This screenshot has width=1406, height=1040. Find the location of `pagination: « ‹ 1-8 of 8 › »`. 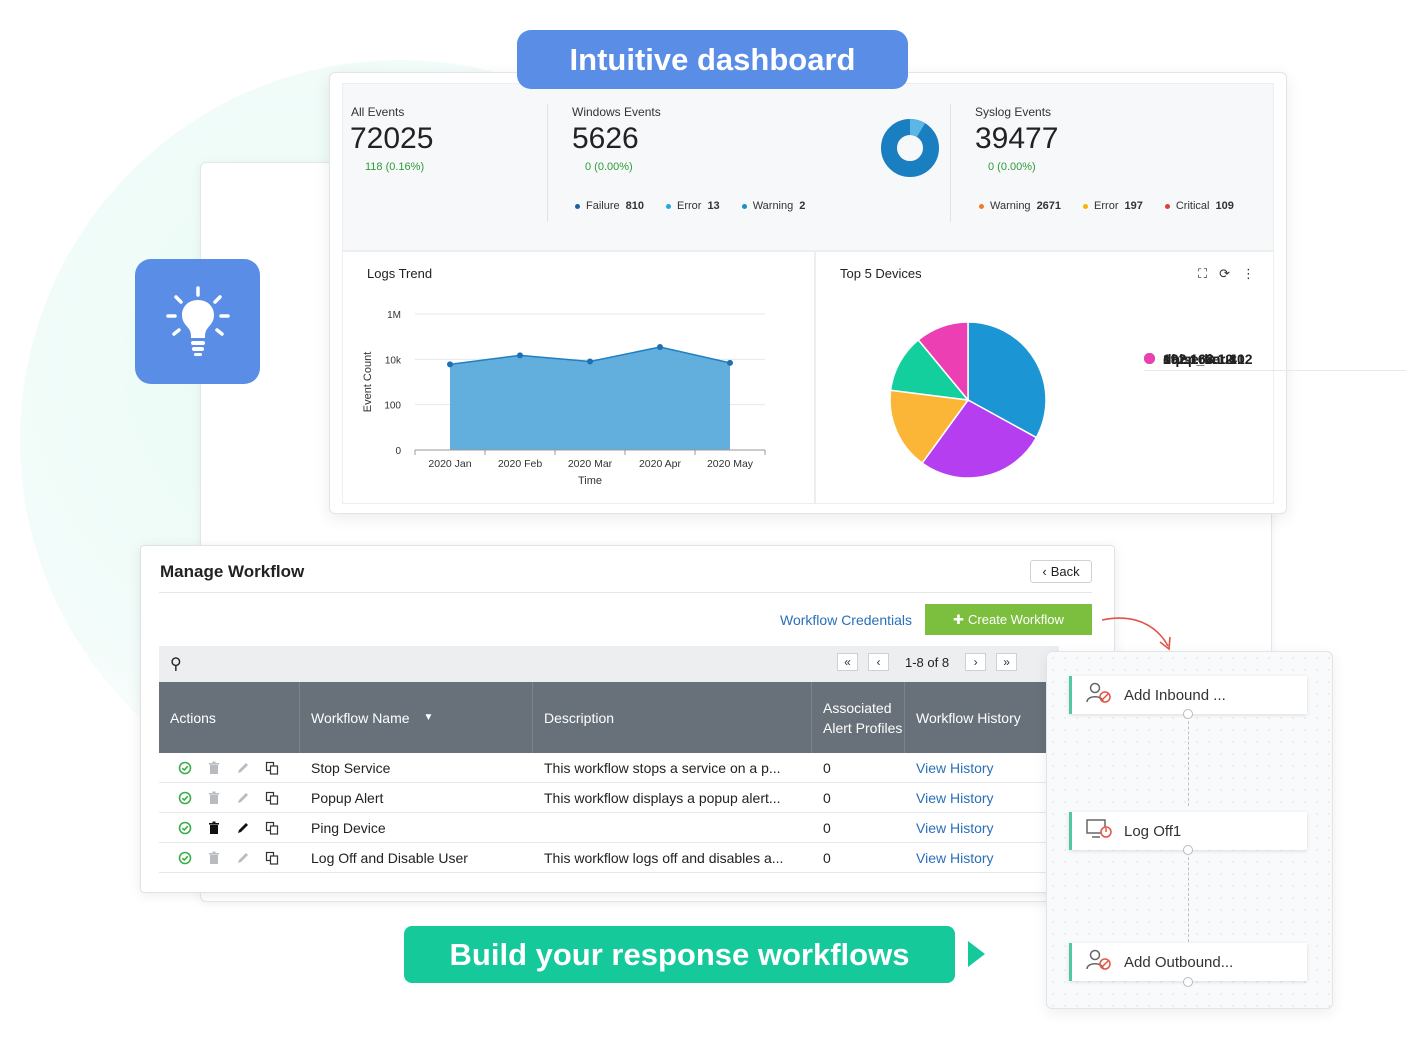

pagination: « ‹ 1-8 of 8 › » is located at coordinates (927, 662).